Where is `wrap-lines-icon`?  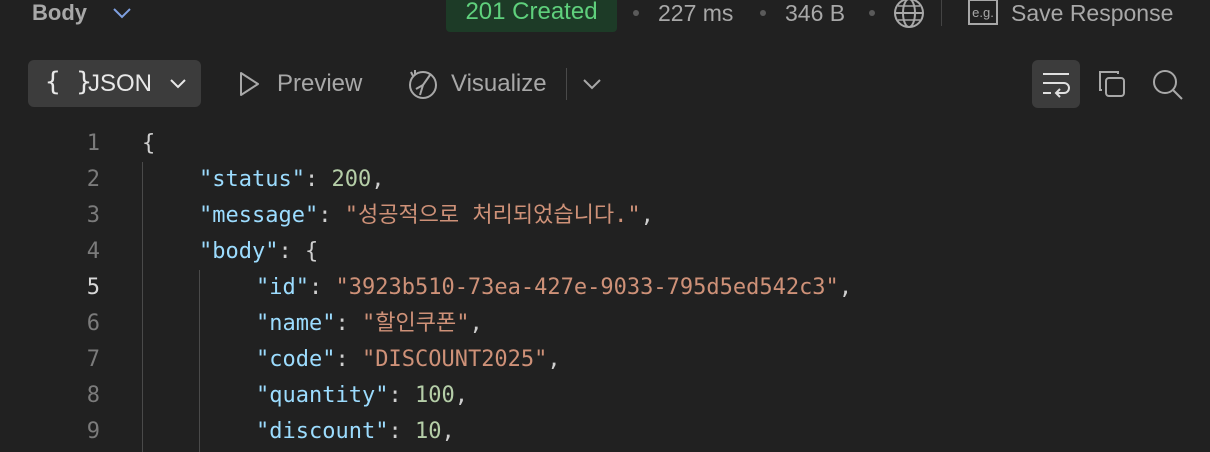
wrap-lines-icon is located at coordinates (1056, 85).